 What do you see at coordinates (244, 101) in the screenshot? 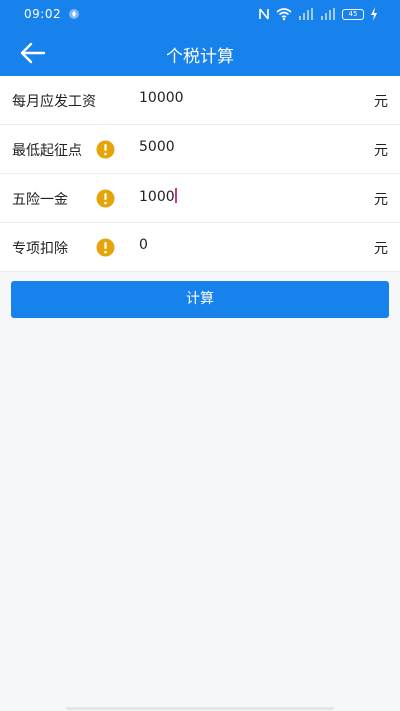
I see `salary-input: 10000` at bounding box center [244, 101].